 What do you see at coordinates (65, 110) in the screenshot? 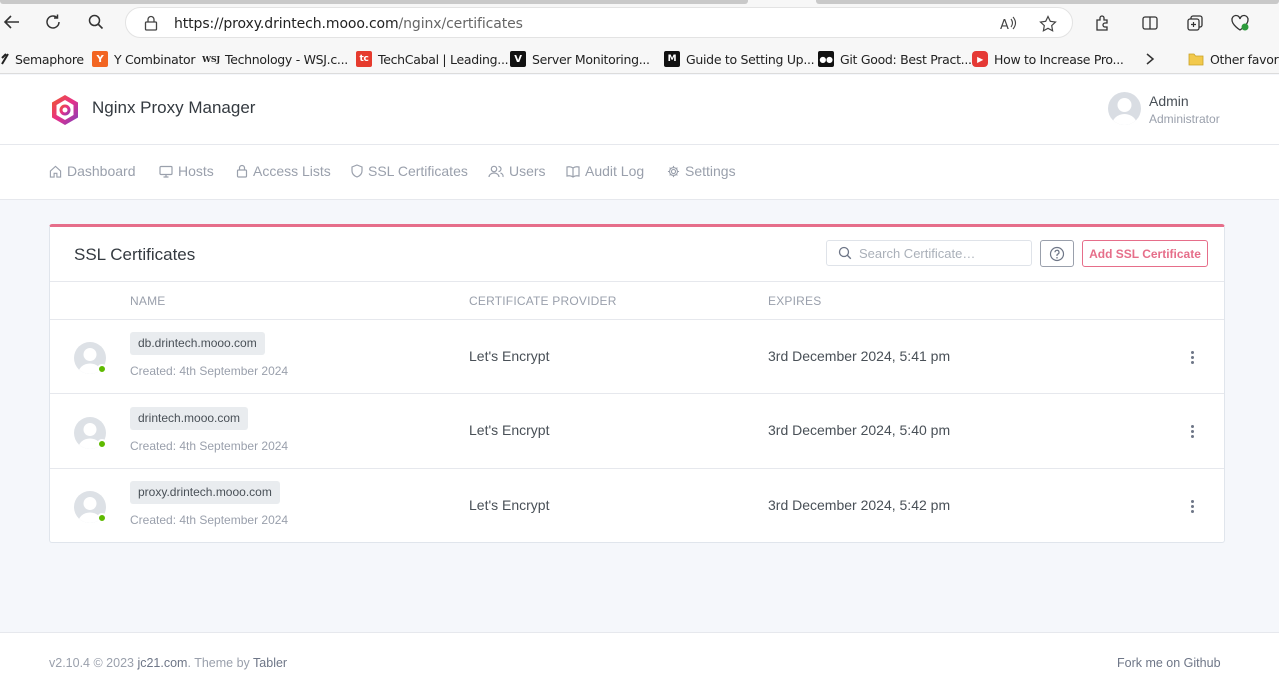
I see `nginx-proxy-manager-logo` at bounding box center [65, 110].